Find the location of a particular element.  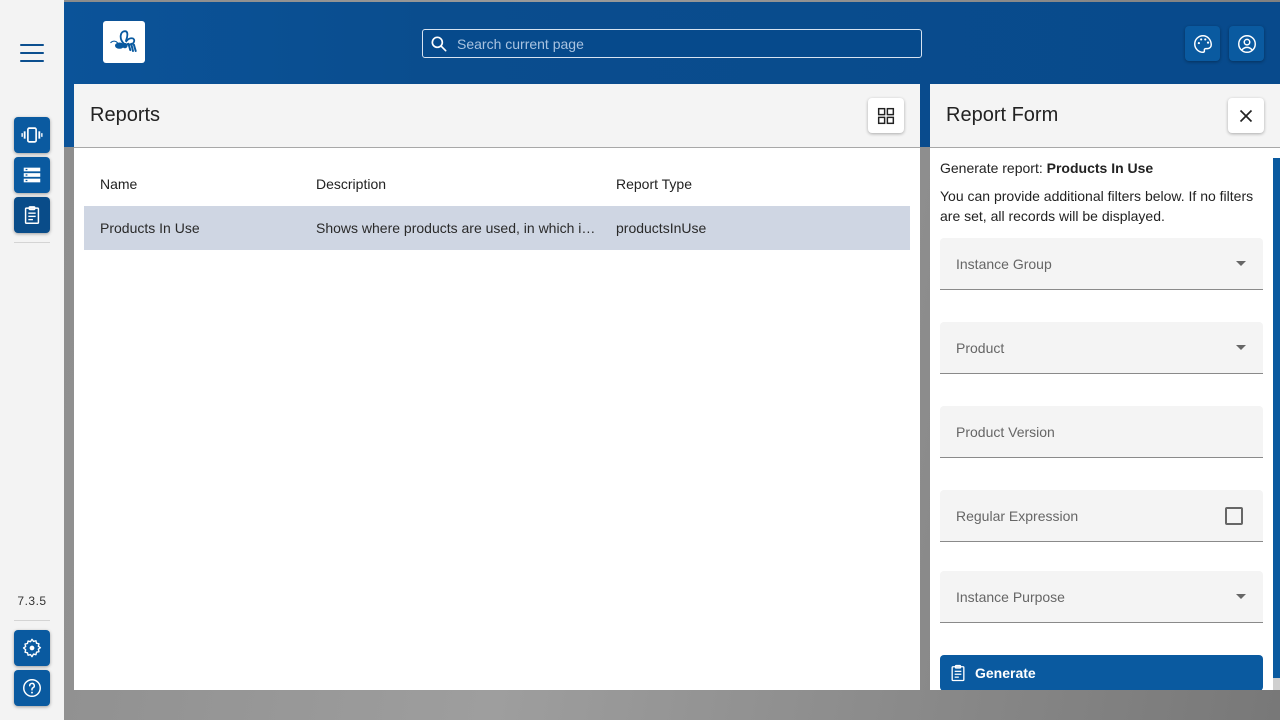

server-list-icon is located at coordinates (32, 175).